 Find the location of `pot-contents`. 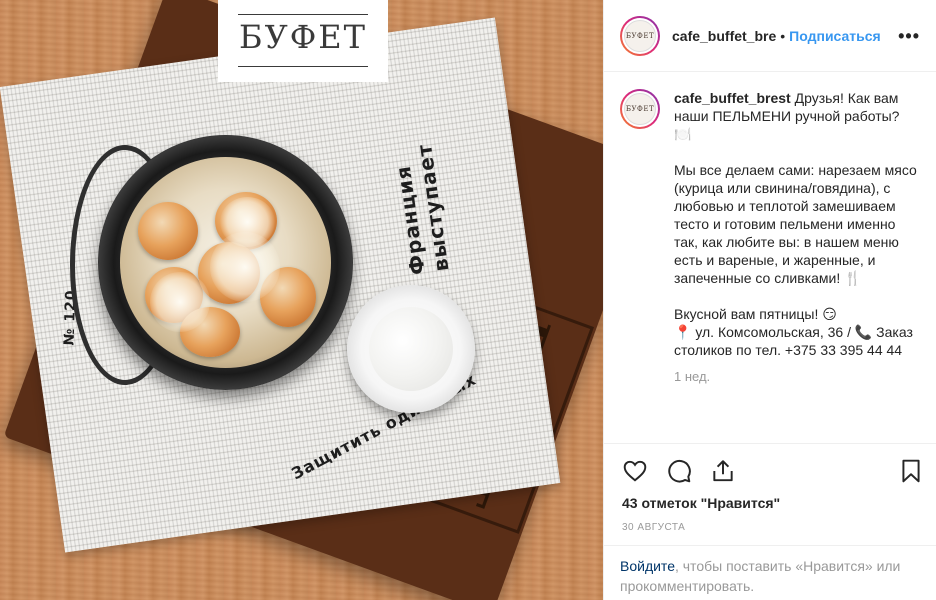

pot-contents is located at coordinates (225, 262).